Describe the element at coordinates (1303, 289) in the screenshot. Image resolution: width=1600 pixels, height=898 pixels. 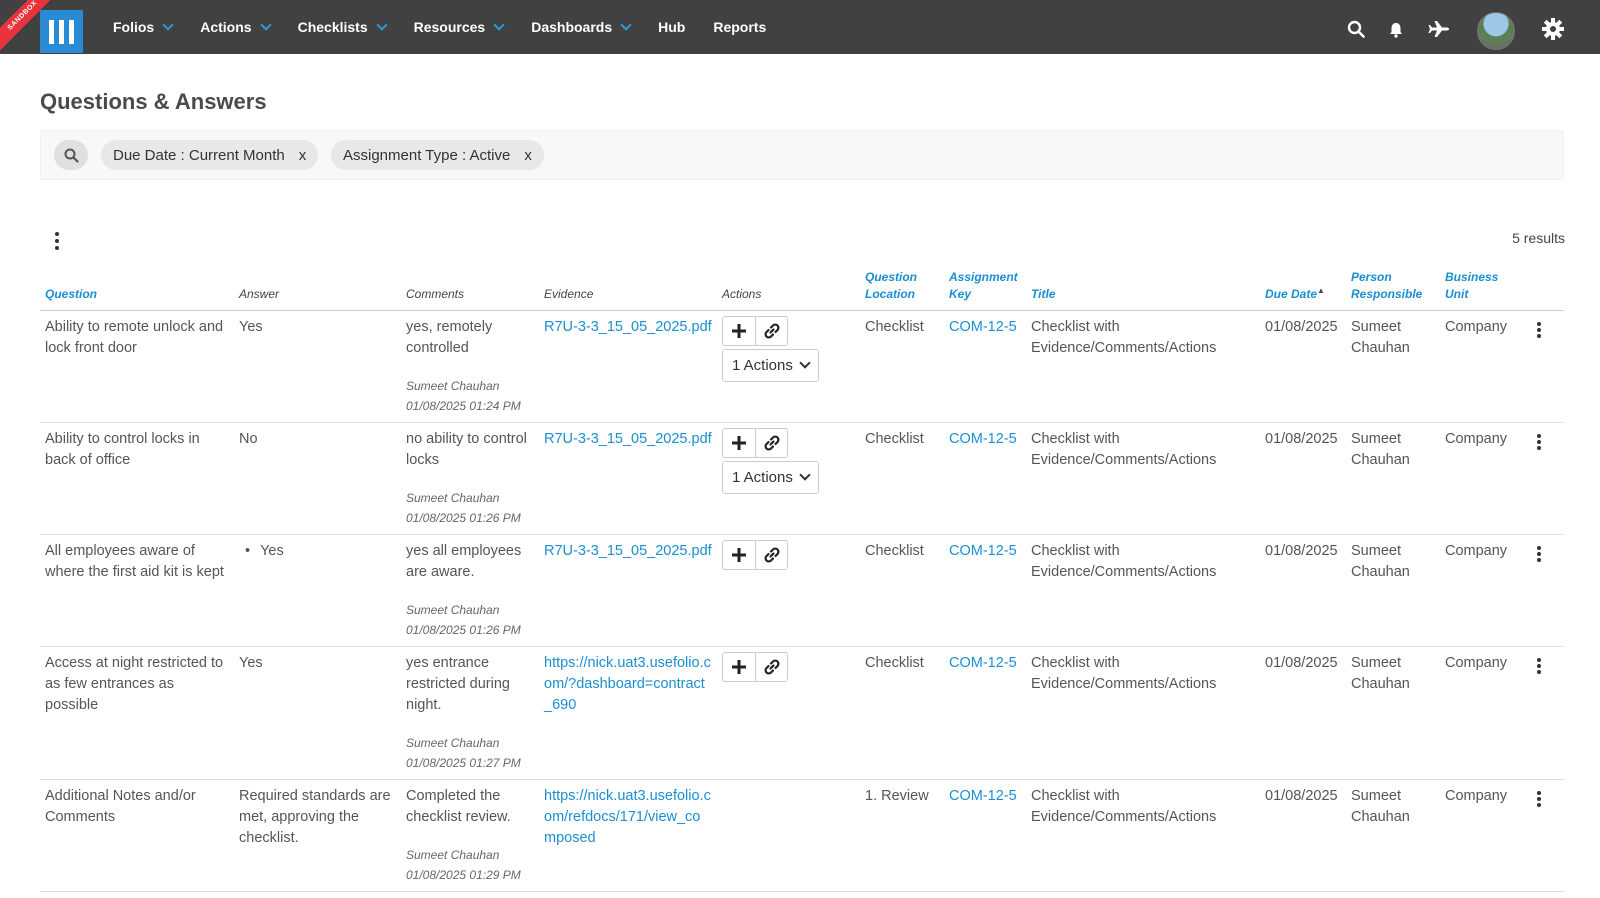
I see `col-due-date: Due Date▲` at that location.